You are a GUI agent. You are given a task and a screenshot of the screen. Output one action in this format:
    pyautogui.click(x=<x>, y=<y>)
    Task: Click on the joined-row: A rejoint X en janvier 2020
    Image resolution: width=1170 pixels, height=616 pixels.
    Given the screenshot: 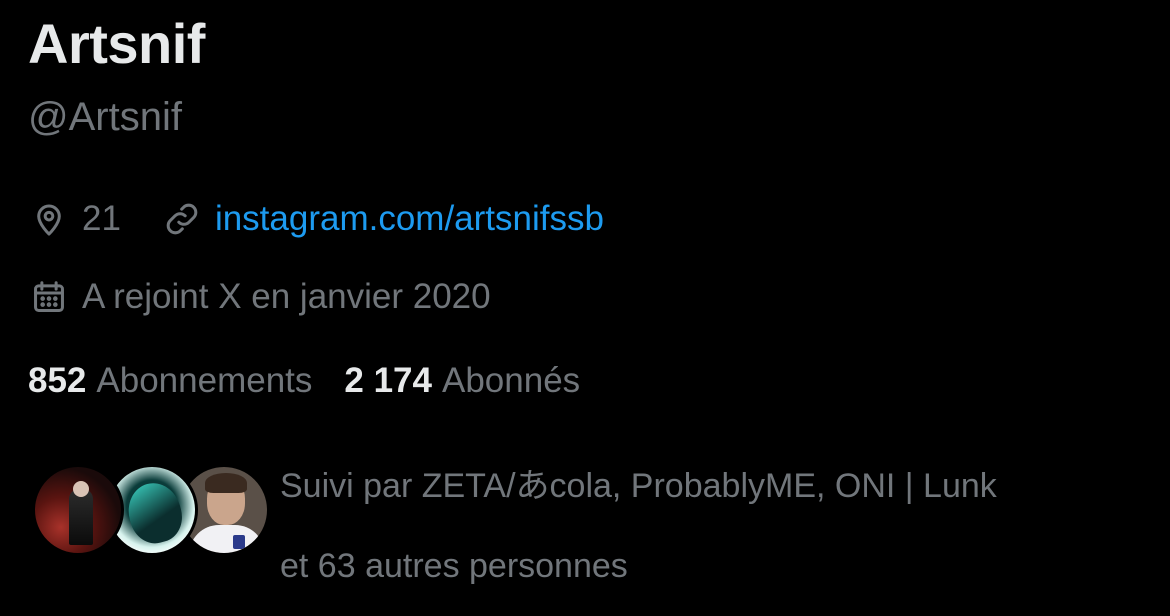 What is the action you would take?
    pyautogui.click(x=260, y=297)
    